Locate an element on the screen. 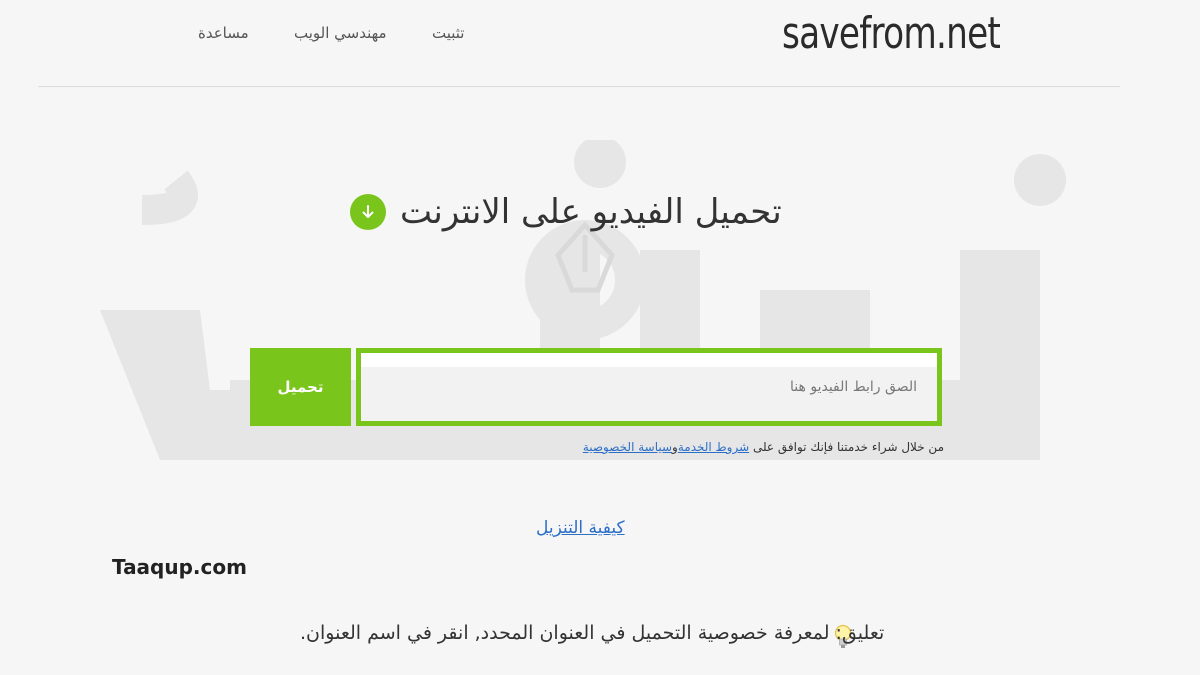  how-to-download-link: كيفية التنزيل is located at coordinates (580, 528).